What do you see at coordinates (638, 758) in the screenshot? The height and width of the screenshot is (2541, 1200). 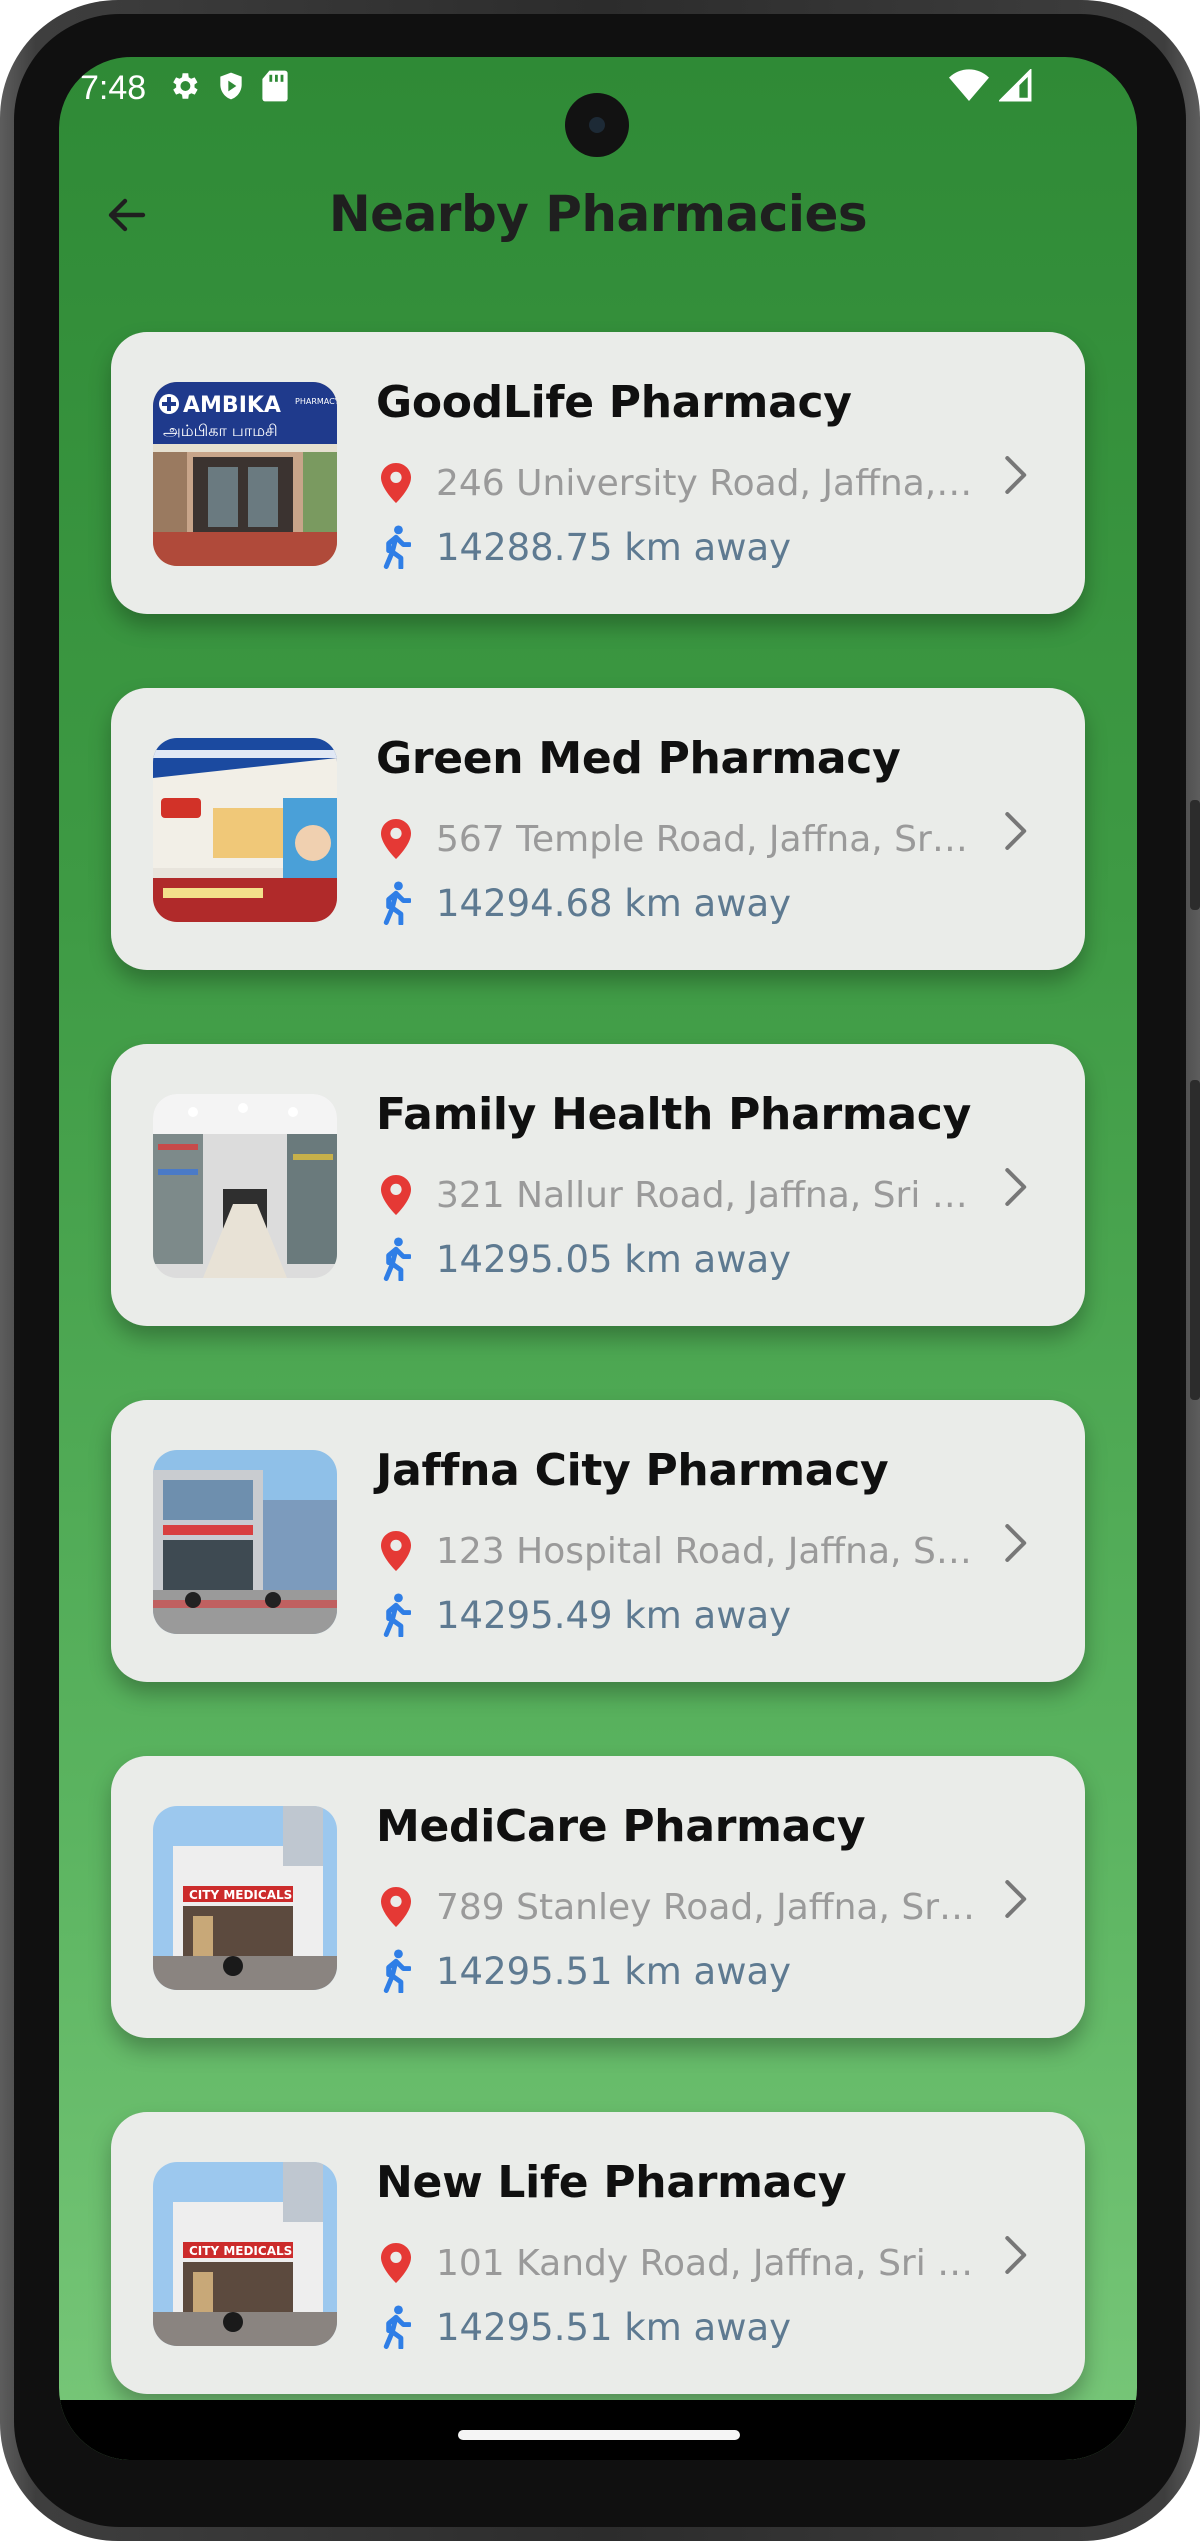 I see `pharmacy-name: Green Med Pharmacy` at bounding box center [638, 758].